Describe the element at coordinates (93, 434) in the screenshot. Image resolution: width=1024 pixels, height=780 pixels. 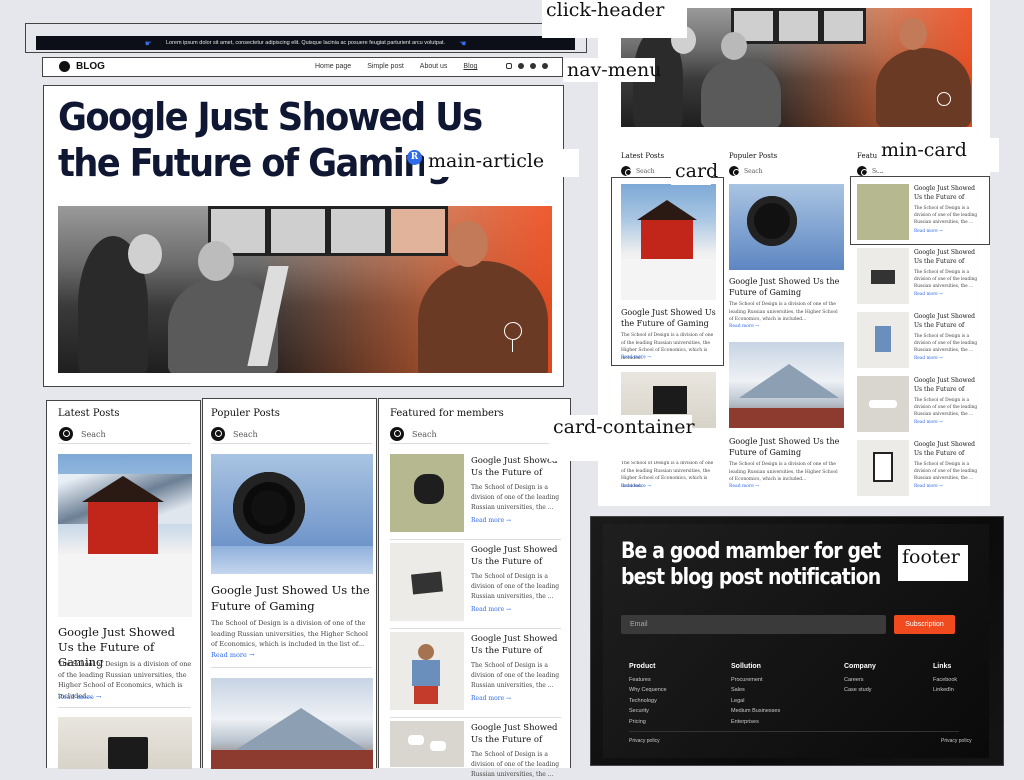
I see `latest-search-input: Seach` at that location.